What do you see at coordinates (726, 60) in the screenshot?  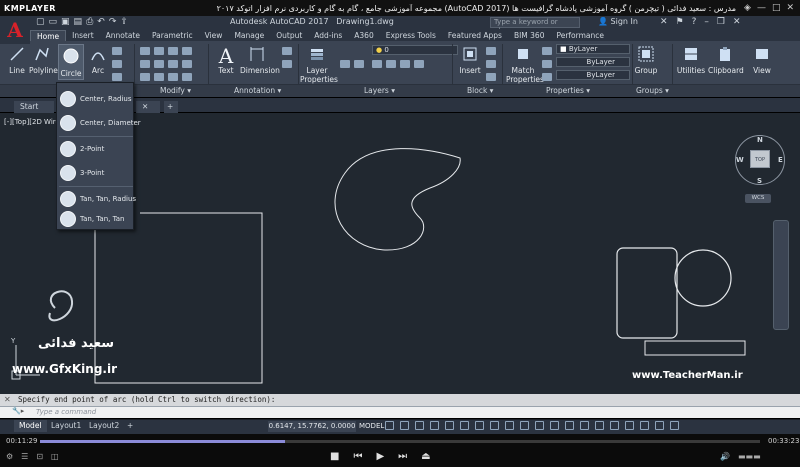 I see `clipboard-button: Clipboard` at bounding box center [726, 60].